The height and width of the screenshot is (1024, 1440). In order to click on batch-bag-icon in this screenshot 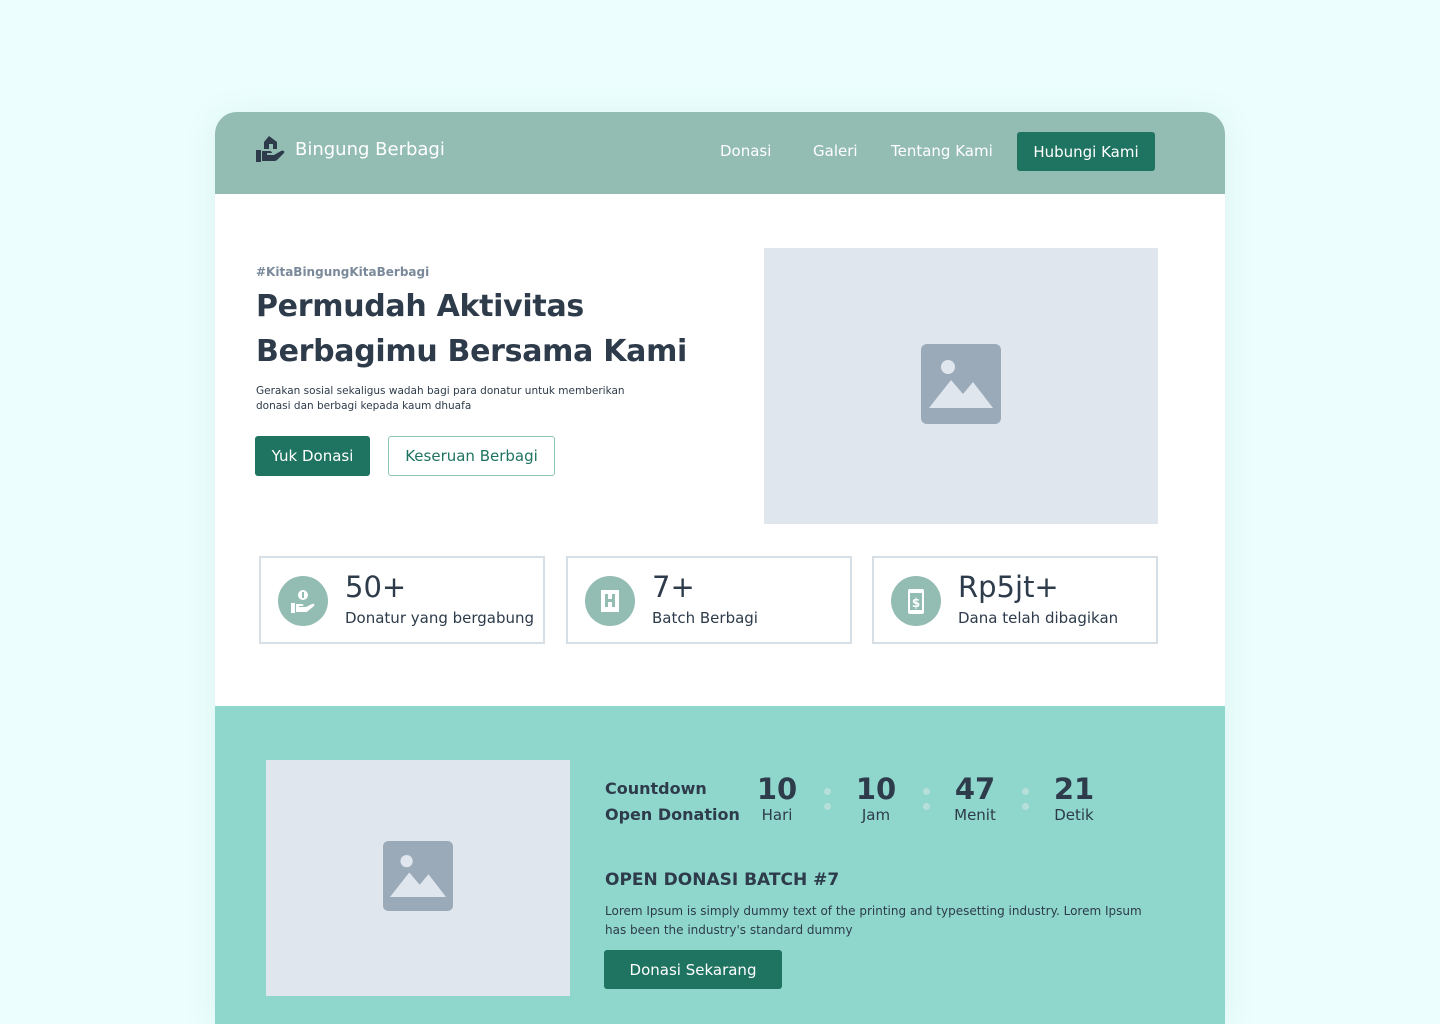, I will do `click(610, 601)`.